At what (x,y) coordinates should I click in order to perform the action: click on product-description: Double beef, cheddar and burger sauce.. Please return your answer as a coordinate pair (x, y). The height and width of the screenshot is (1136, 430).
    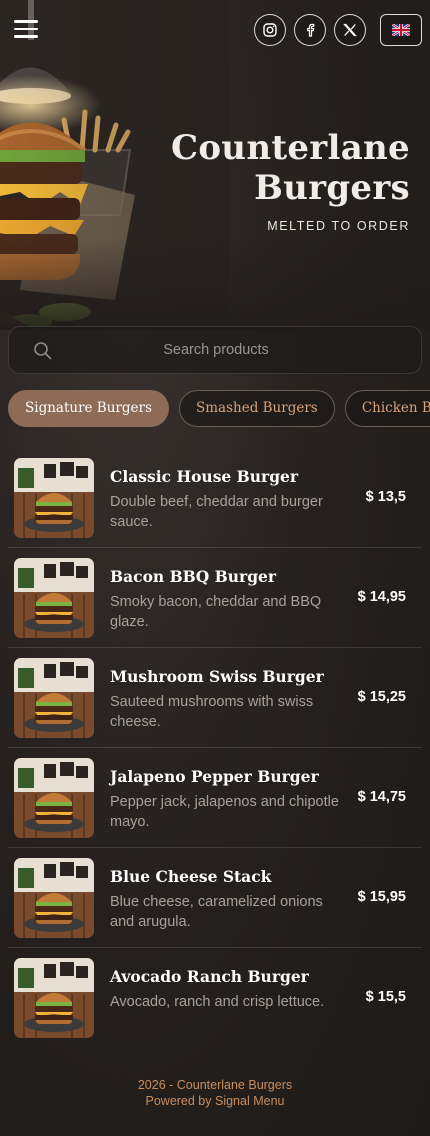
    Looking at the image, I should click on (216, 512).